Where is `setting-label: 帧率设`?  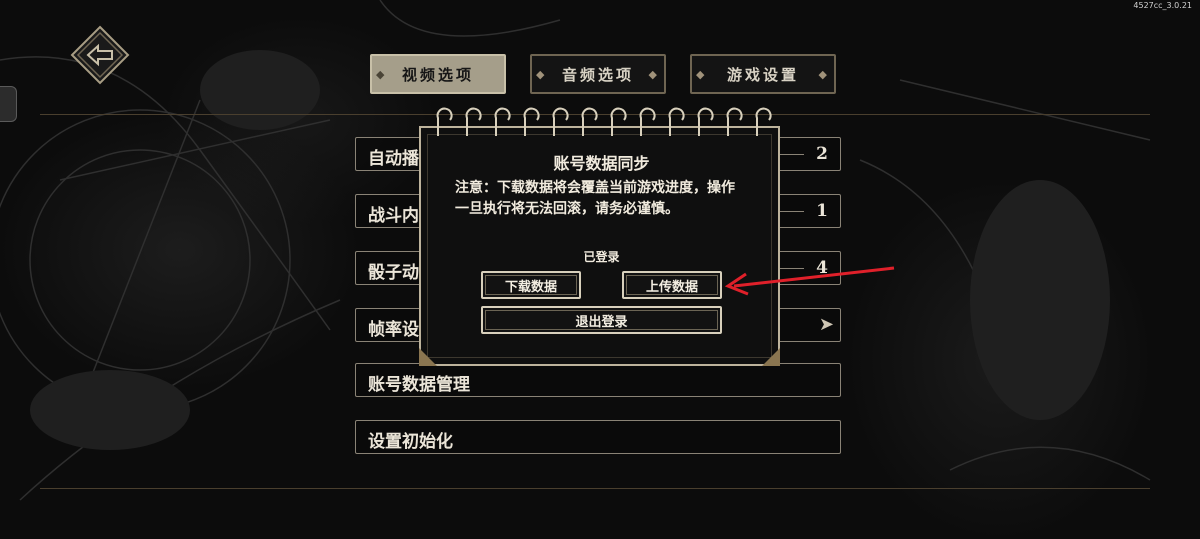
setting-label: 帧率设 is located at coordinates (393, 330).